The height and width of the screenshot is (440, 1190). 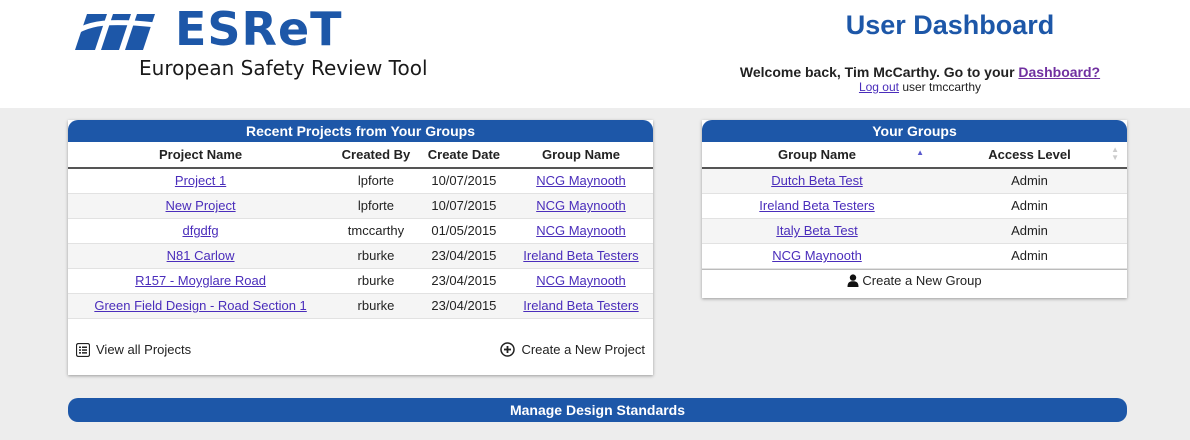 What do you see at coordinates (853, 280) in the screenshot?
I see `user-icon` at bounding box center [853, 280].